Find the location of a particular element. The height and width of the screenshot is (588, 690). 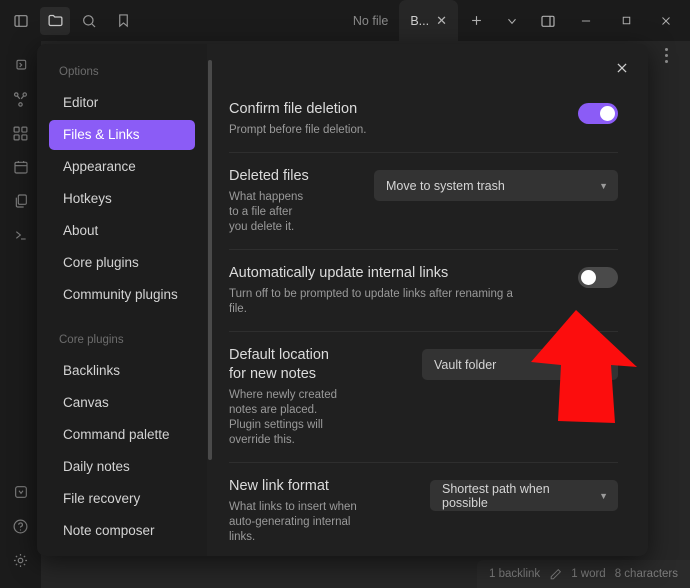

minimize-icon is located at coordinates (586, 21).